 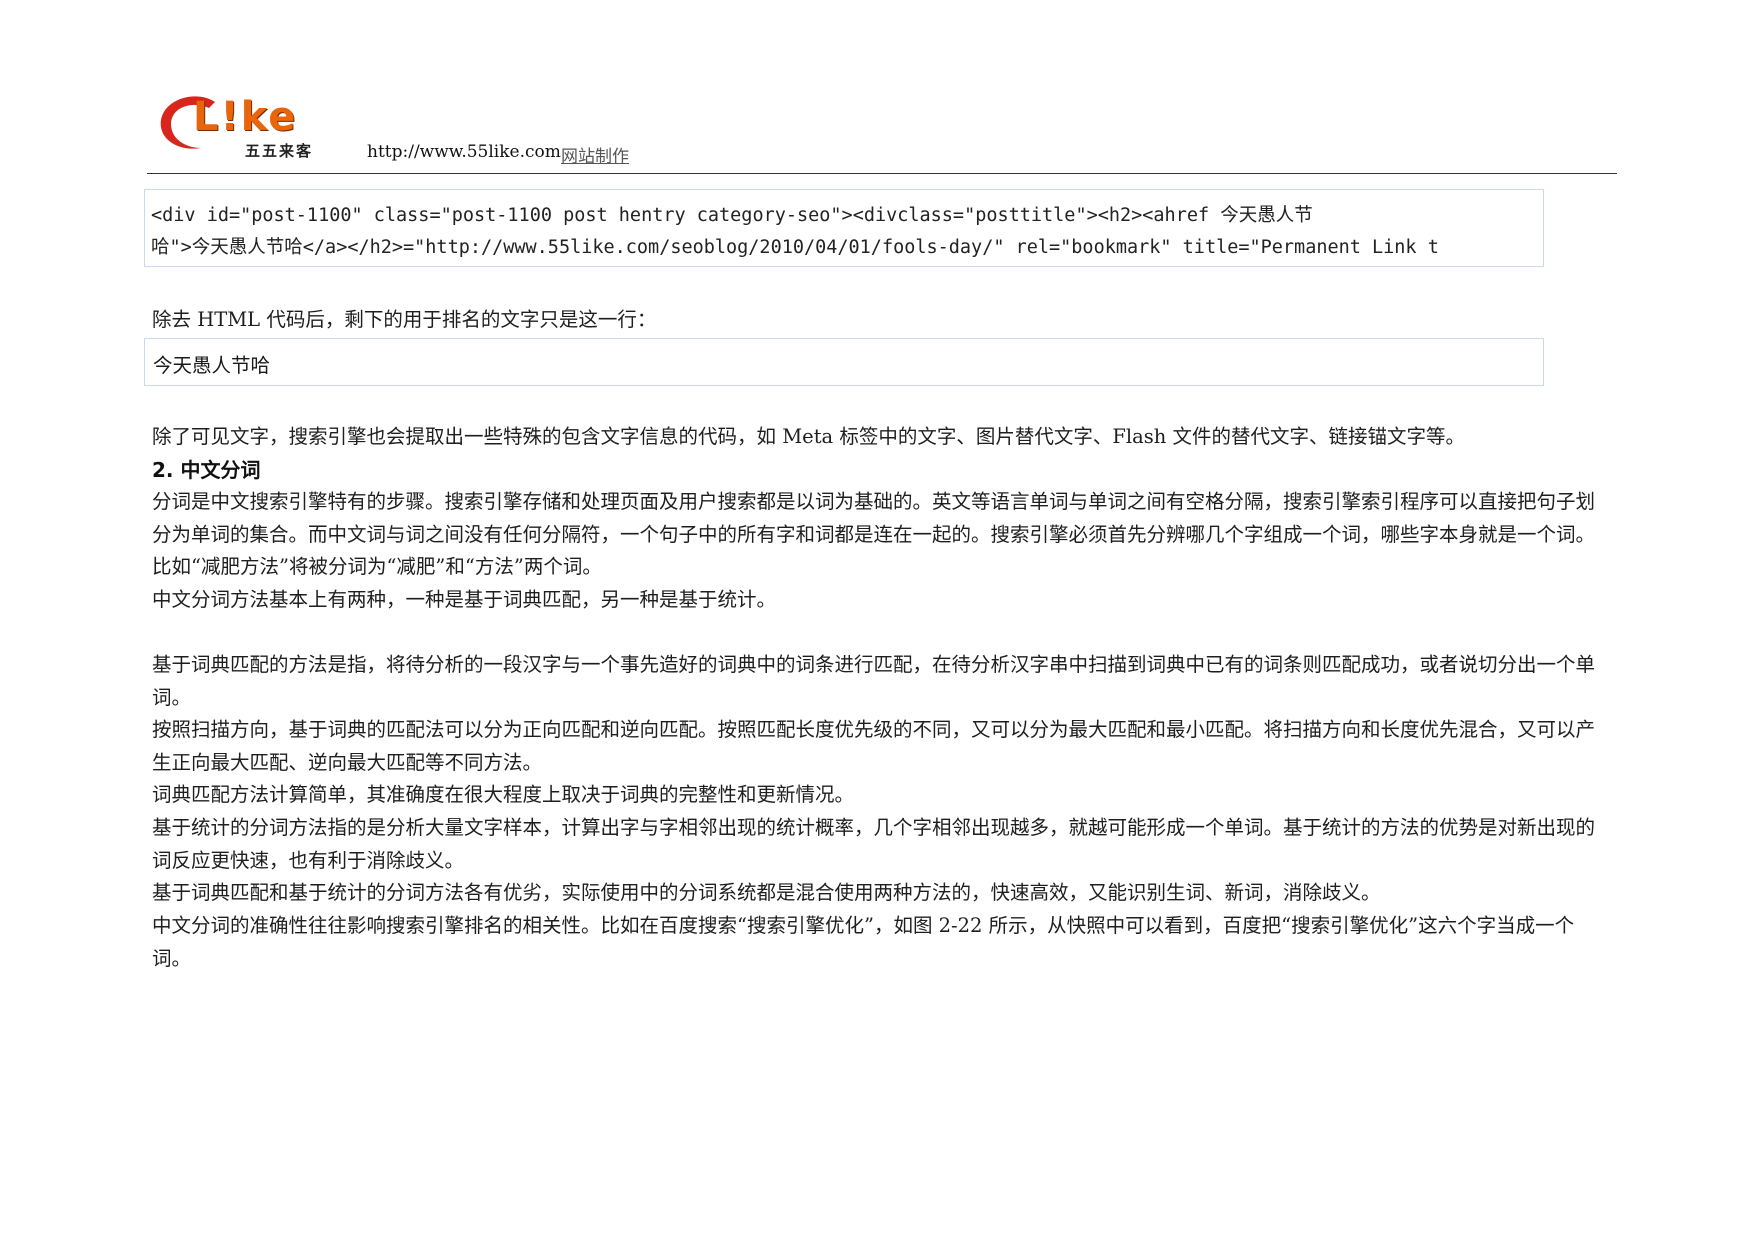 I want to click on header-divider, so click(x=882, y=173).